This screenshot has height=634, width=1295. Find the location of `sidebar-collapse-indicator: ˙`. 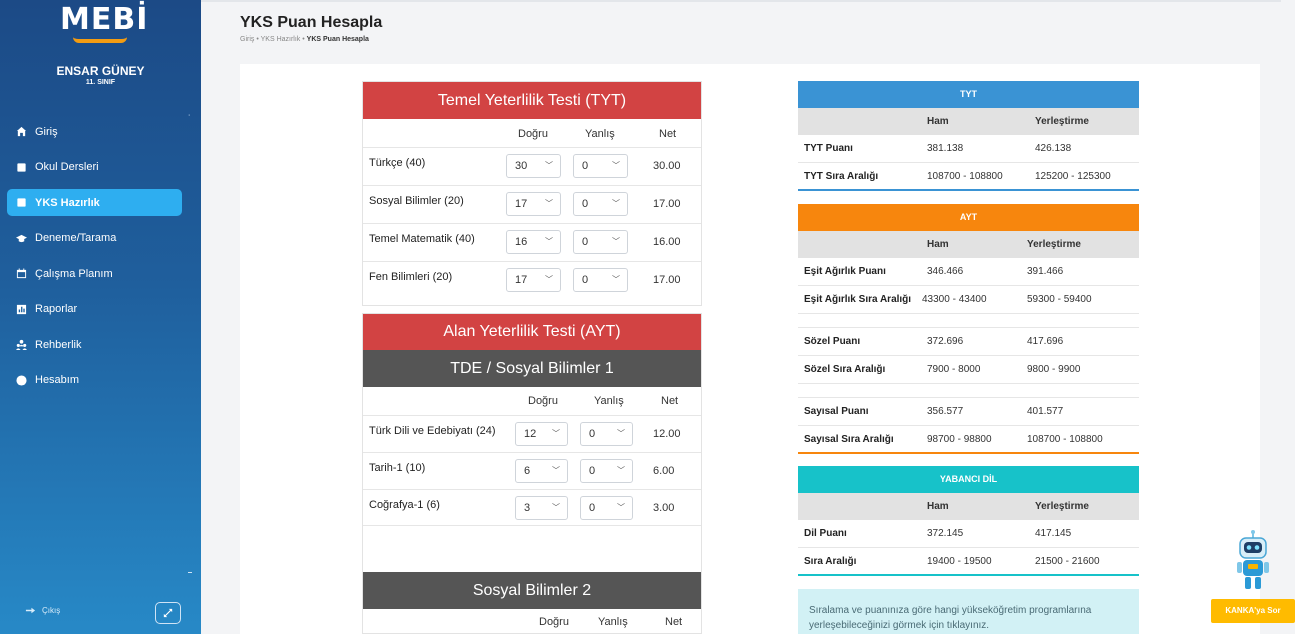

sidebar-collapse-indicator: ˙ is located at coordinates (189, 119).